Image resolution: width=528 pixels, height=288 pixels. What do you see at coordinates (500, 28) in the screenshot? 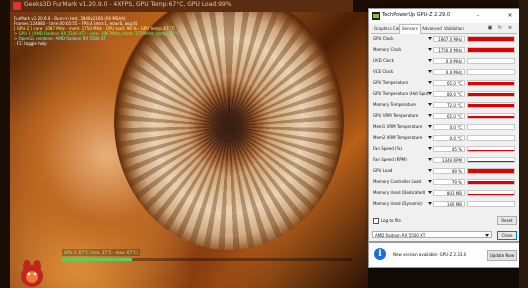
I see `refresh-icon: ↻` at bounding box center [500, 28].